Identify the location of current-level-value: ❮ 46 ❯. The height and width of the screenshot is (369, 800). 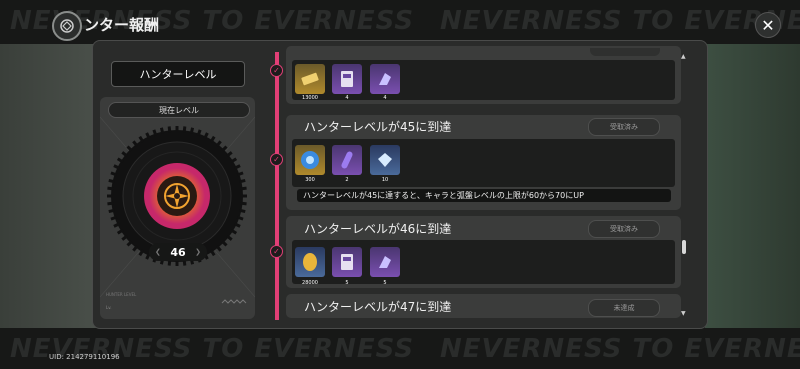
(178, 252).